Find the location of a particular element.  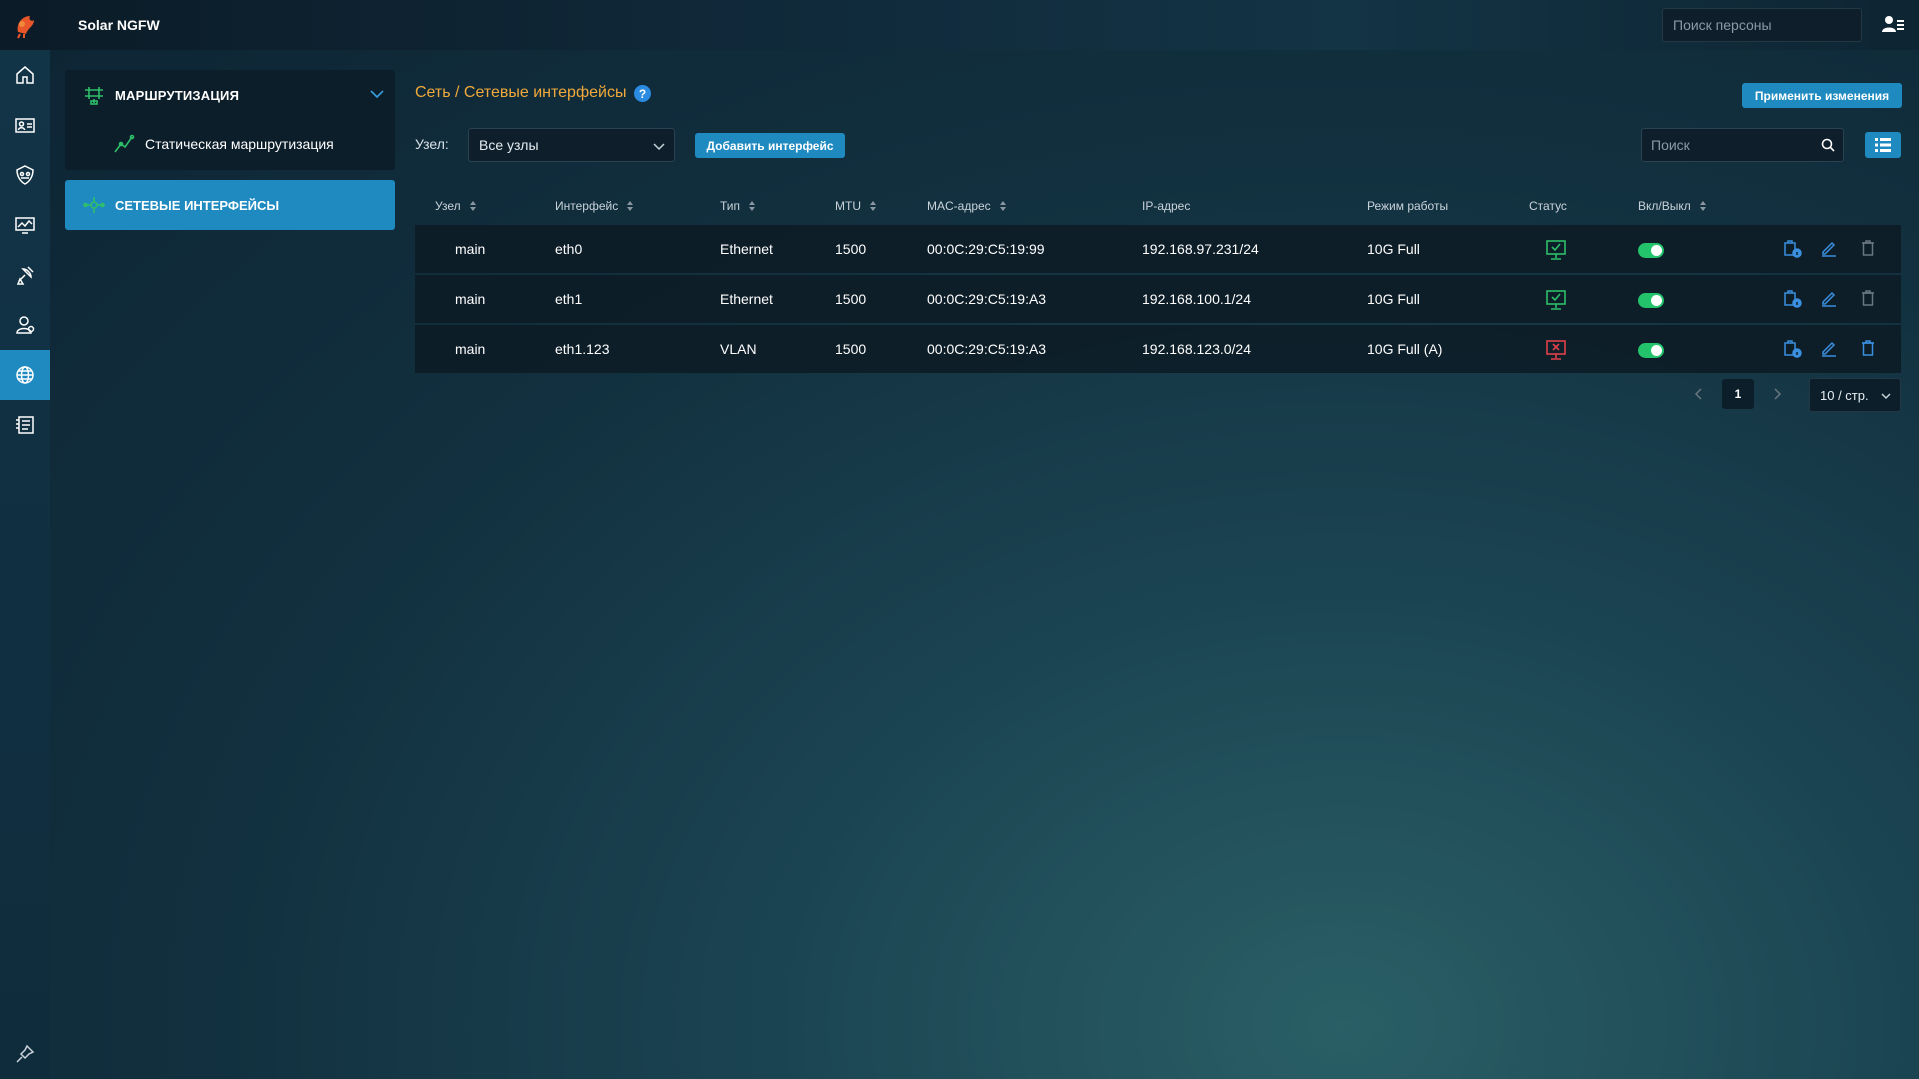

nav-sensors is located at coordinates (25, 275).